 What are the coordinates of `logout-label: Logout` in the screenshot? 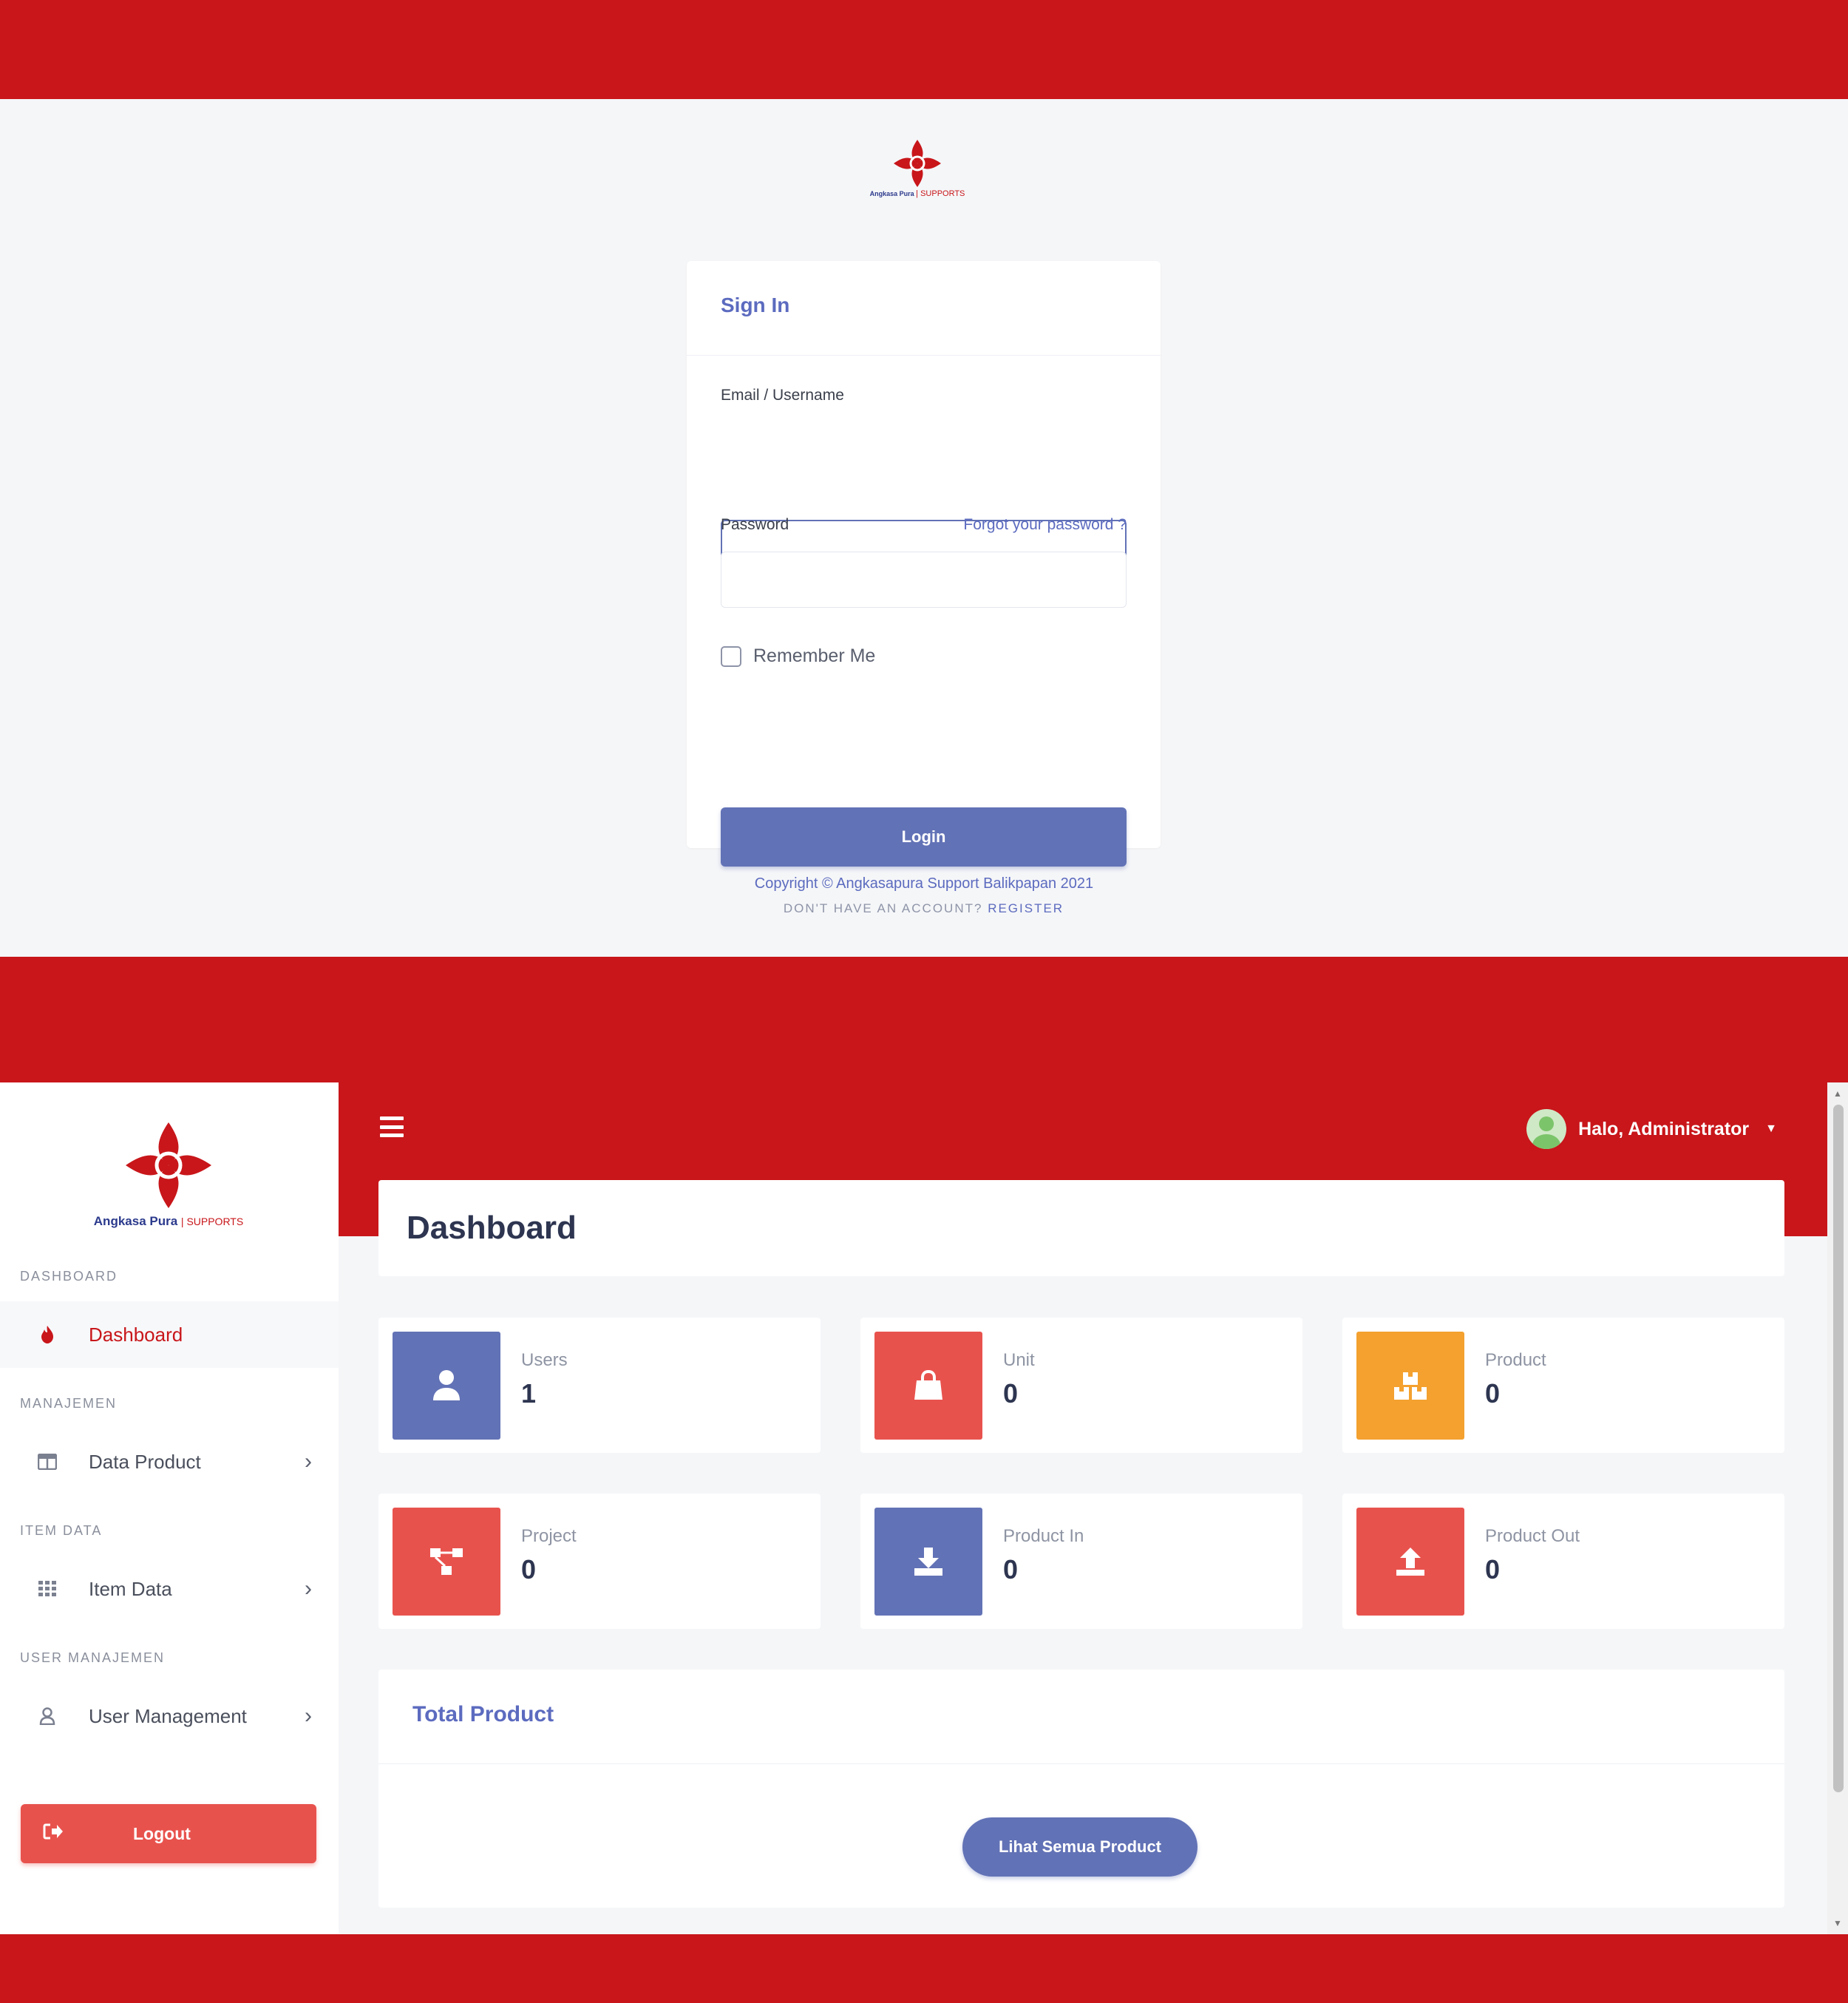 It's located at (162, 1833).